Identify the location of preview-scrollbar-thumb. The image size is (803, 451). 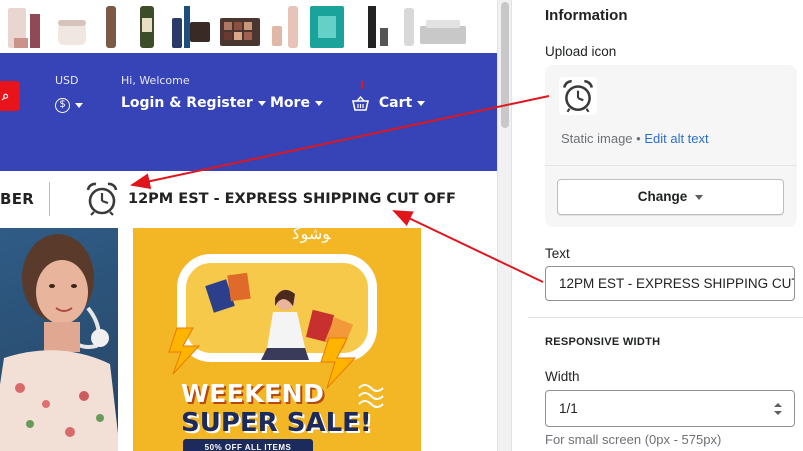
(505, 65).